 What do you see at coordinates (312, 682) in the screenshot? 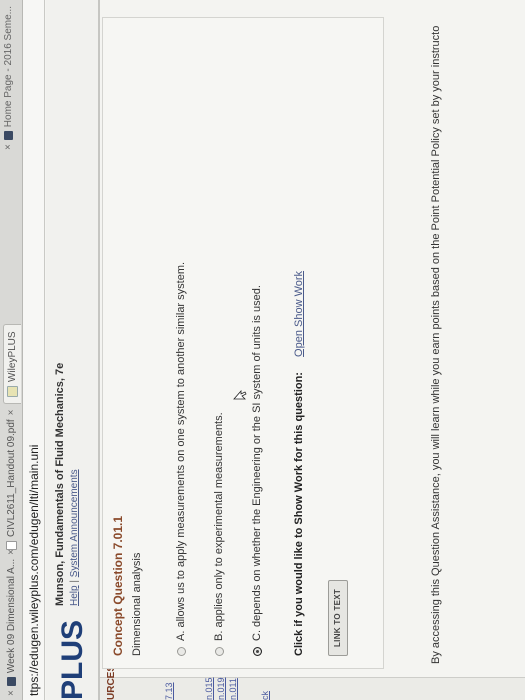
I see `resources-sidebar: URCES 7.13 n.015 n.019 n.011 ck` at bounding box center [312, 682].